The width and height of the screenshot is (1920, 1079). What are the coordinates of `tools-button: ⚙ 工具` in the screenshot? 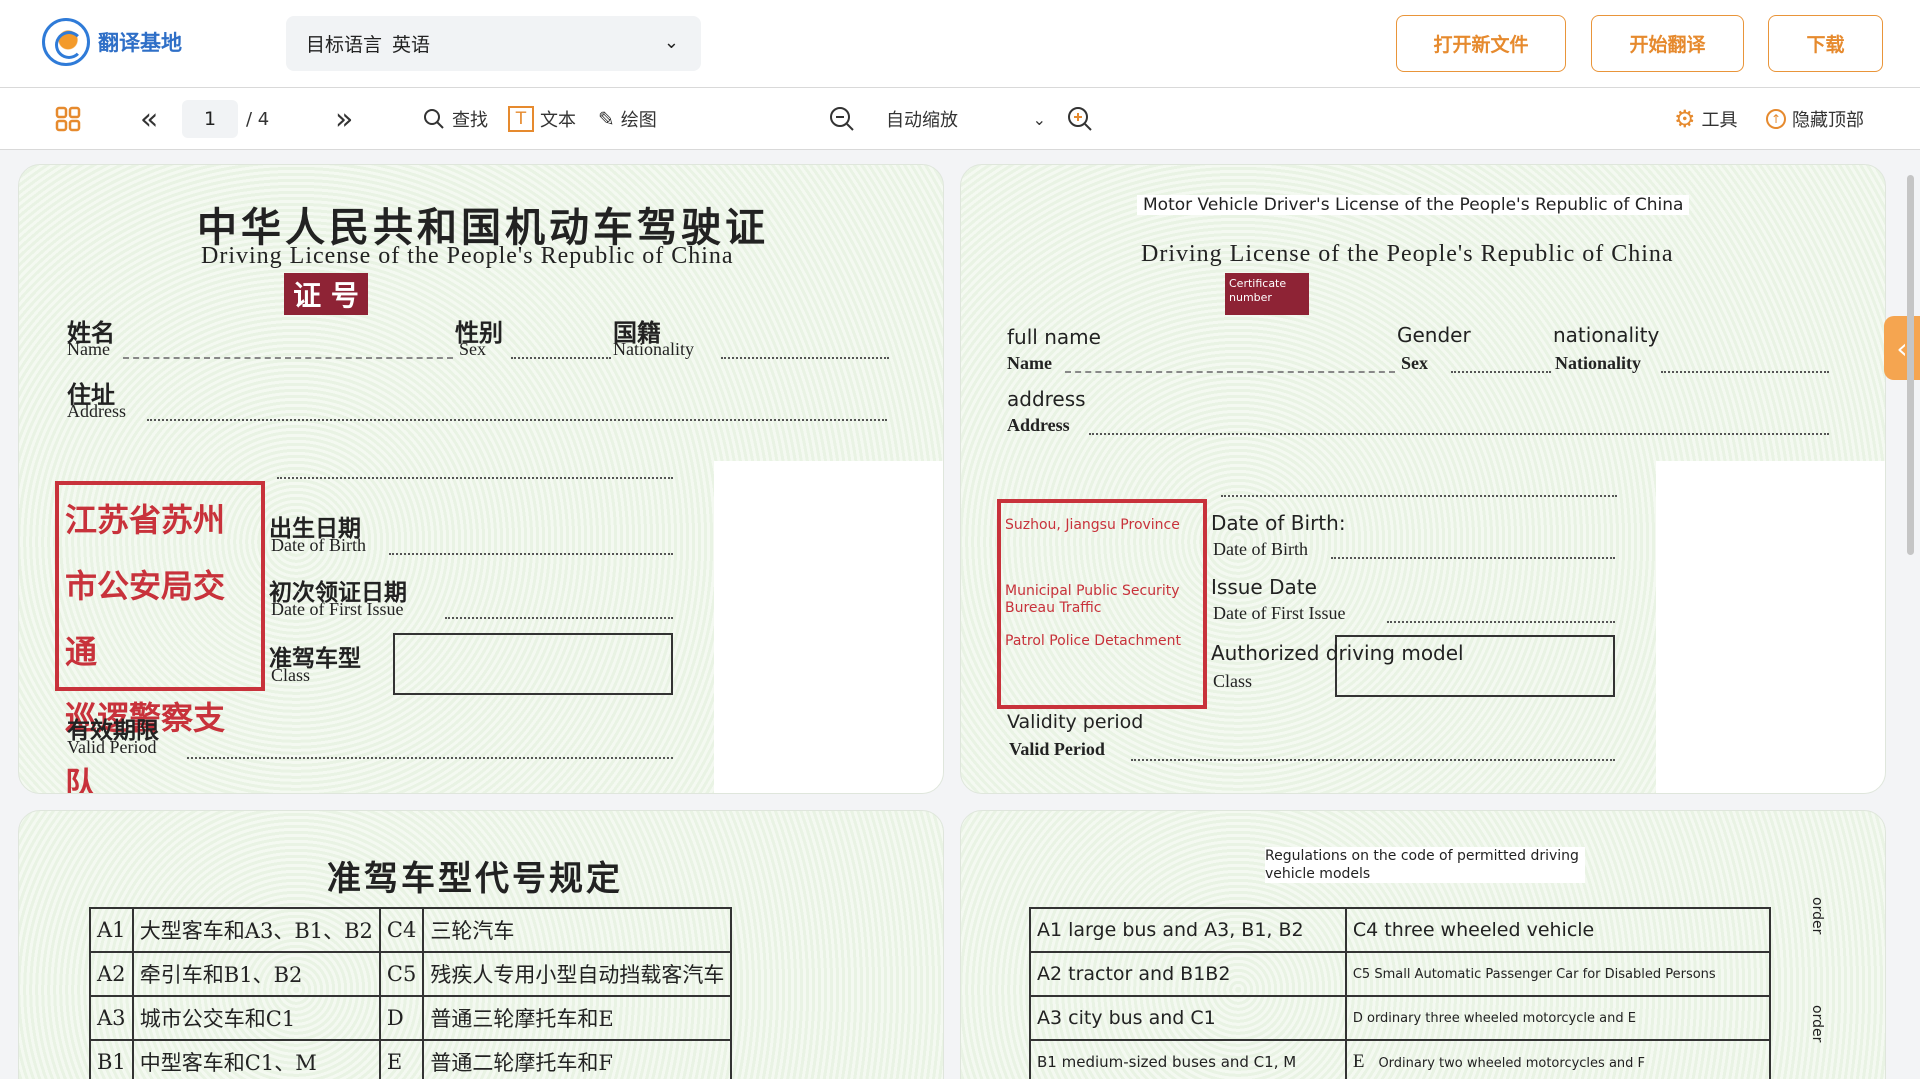 It's located at (1706, 119).